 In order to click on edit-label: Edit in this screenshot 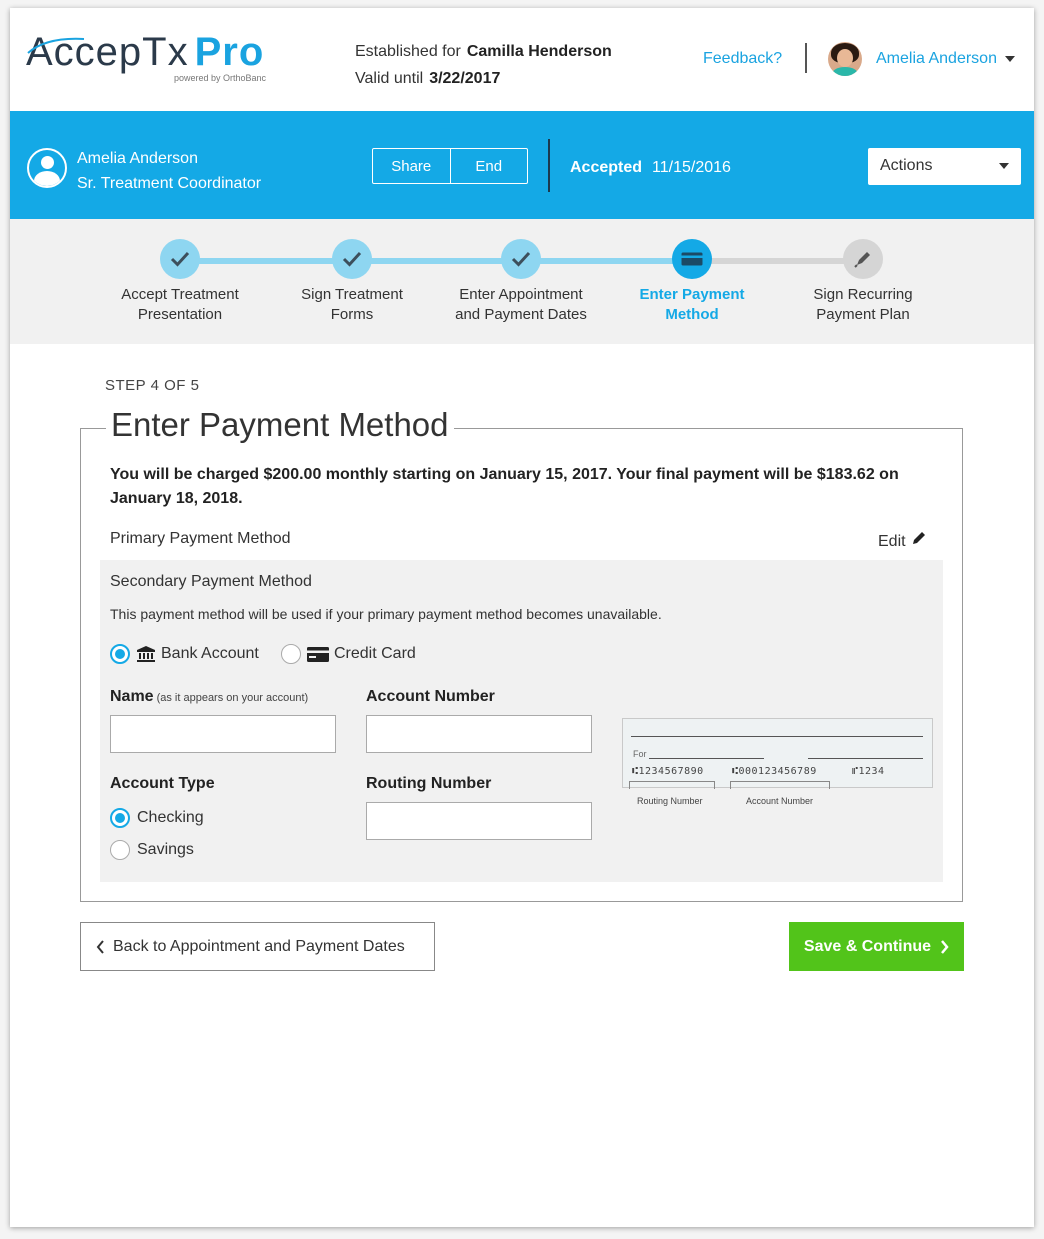, I will do `click(892, 541)`.